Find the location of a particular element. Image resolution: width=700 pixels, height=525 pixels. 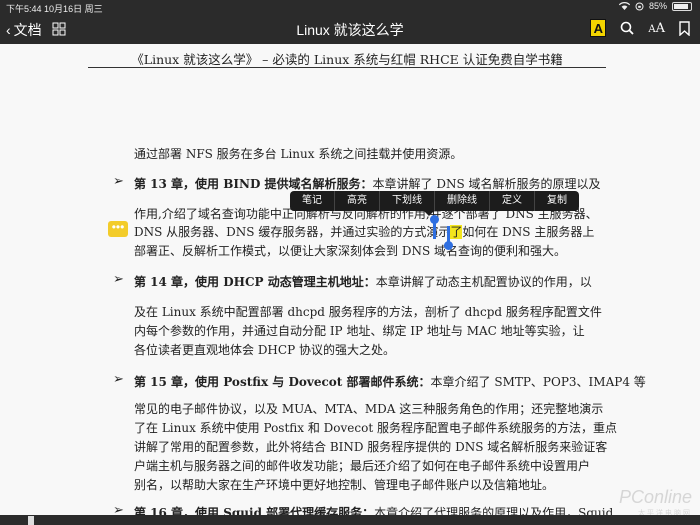

battery-icon is located at coordinates (682, 6).